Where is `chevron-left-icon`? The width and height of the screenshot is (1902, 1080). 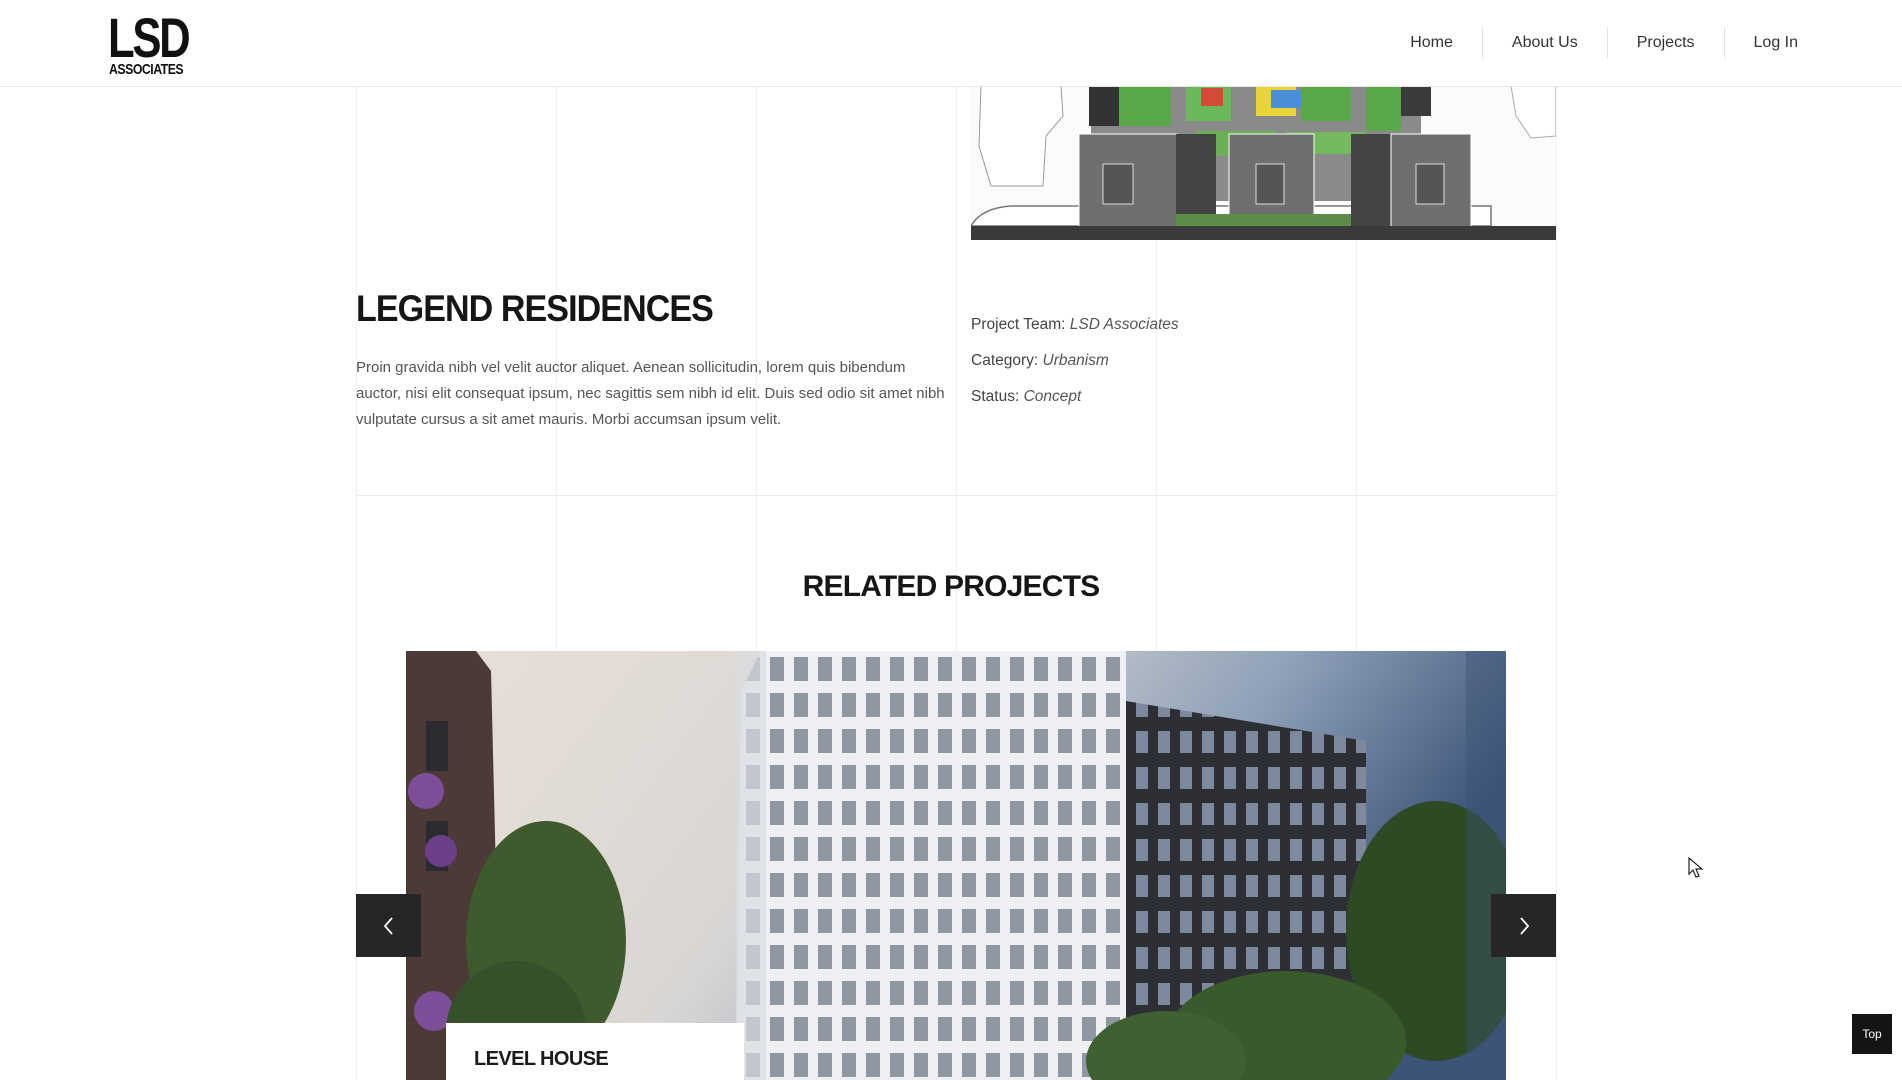
chevron-left-icon is located at coordinates (388, 925).